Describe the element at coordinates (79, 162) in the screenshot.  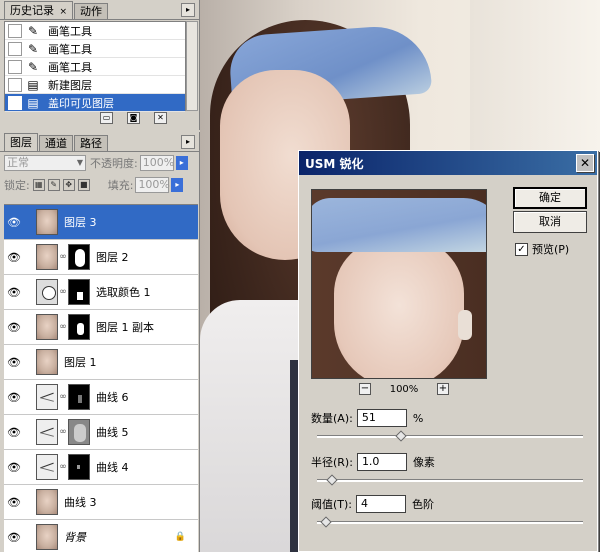
I see `chevron-down-icon: ▼` at that location.